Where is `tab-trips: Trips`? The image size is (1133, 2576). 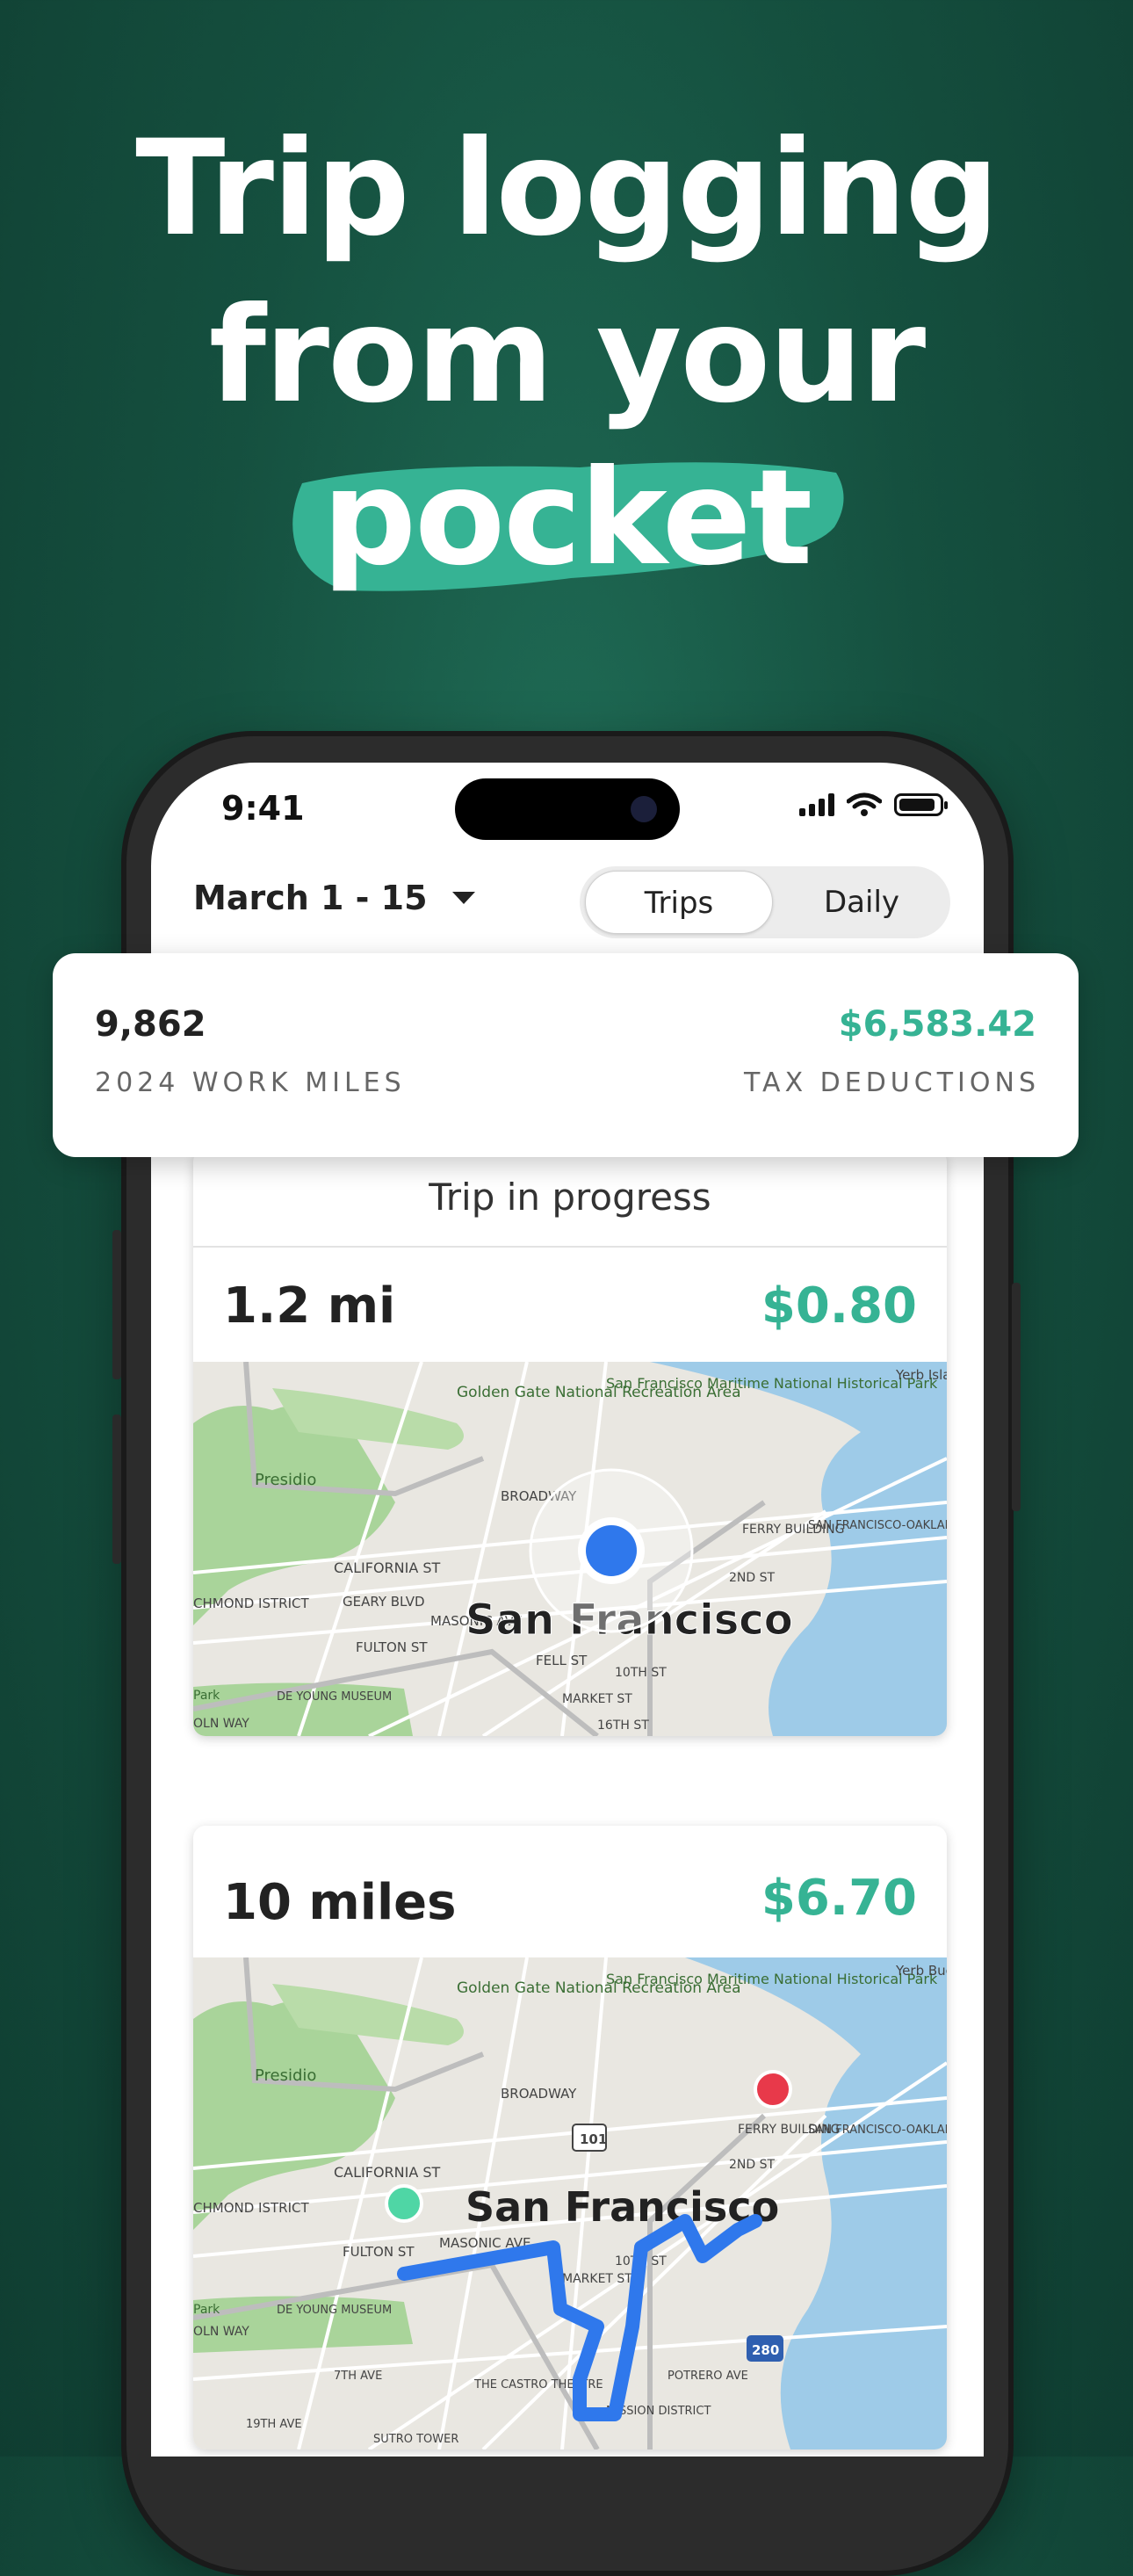
tab-trips: Trips is located at coordinates (679, 902).